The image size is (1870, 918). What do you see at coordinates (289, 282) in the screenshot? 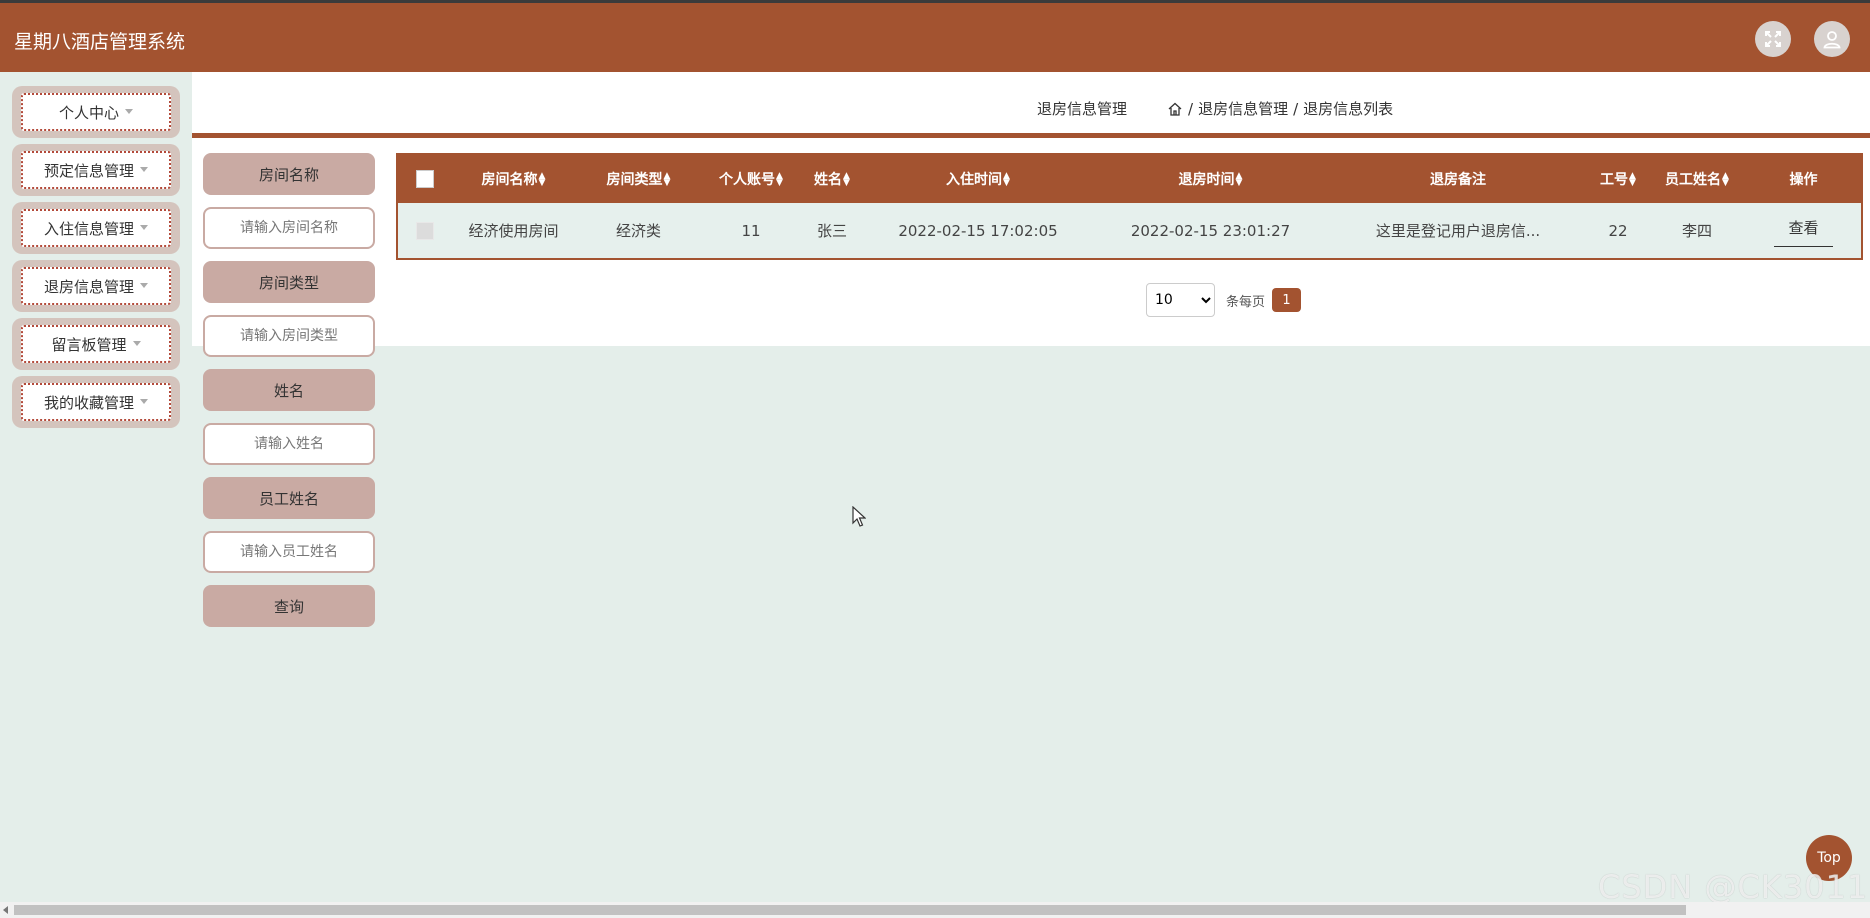
I see `room-type-label: 房间类型` at bounding box center [289, 282].